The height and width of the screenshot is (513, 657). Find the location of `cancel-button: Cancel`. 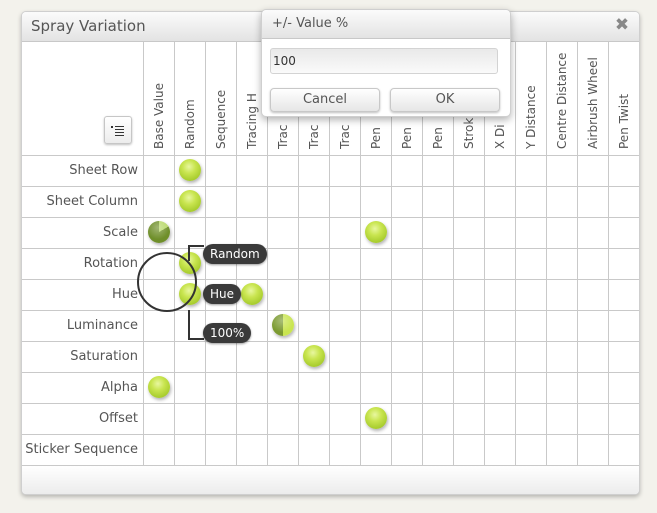

cancel-button: Cancel is located at coordinates (325, 100).